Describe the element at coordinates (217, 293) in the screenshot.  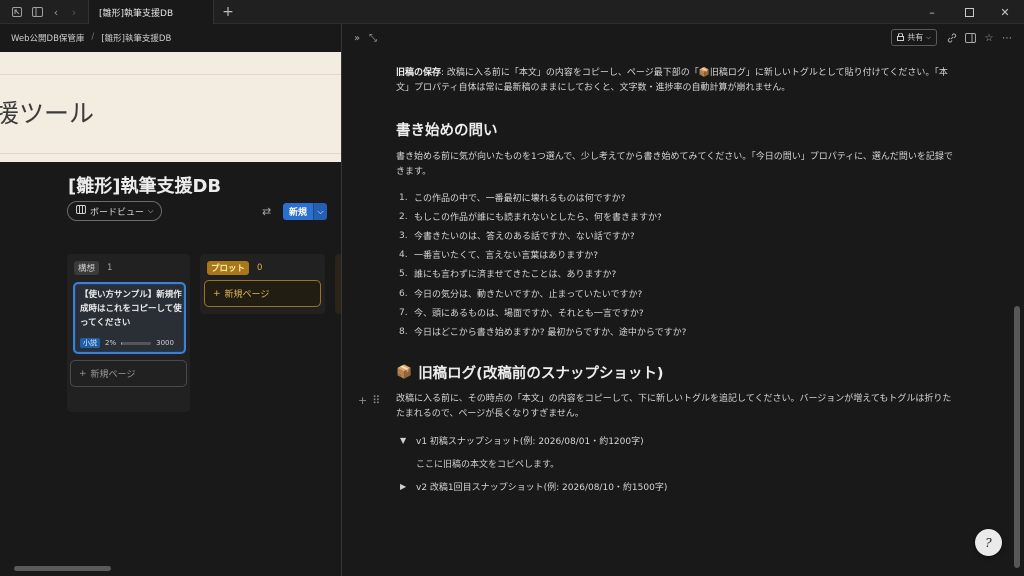
I see `plus-icon: +` at that location.